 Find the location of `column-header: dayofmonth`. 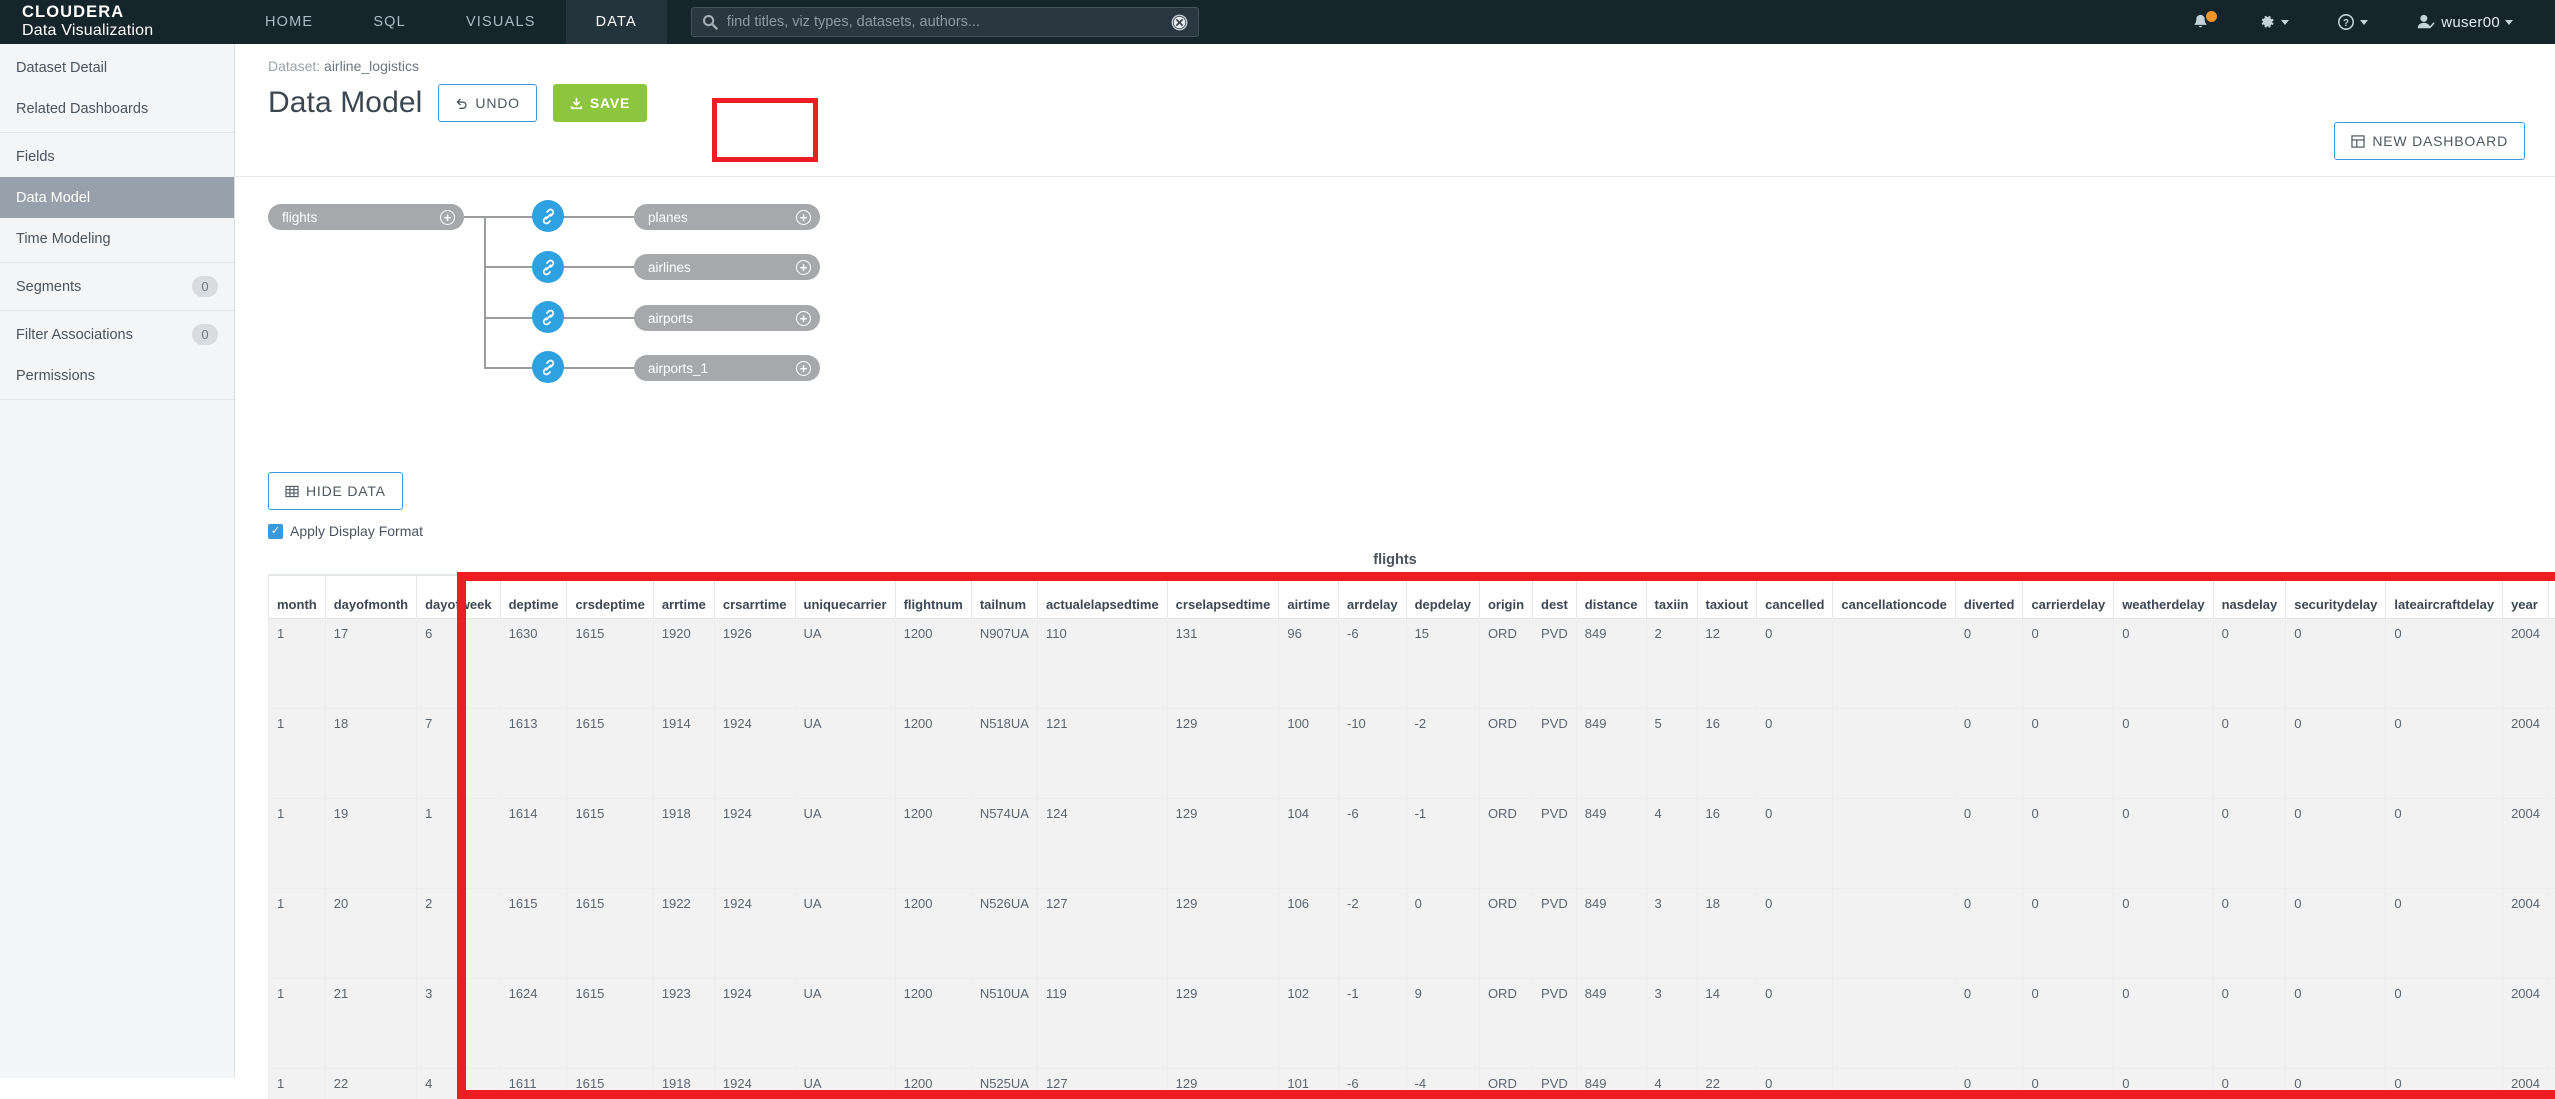

column-header: dayofmonth is located at coordinates (370, 597).